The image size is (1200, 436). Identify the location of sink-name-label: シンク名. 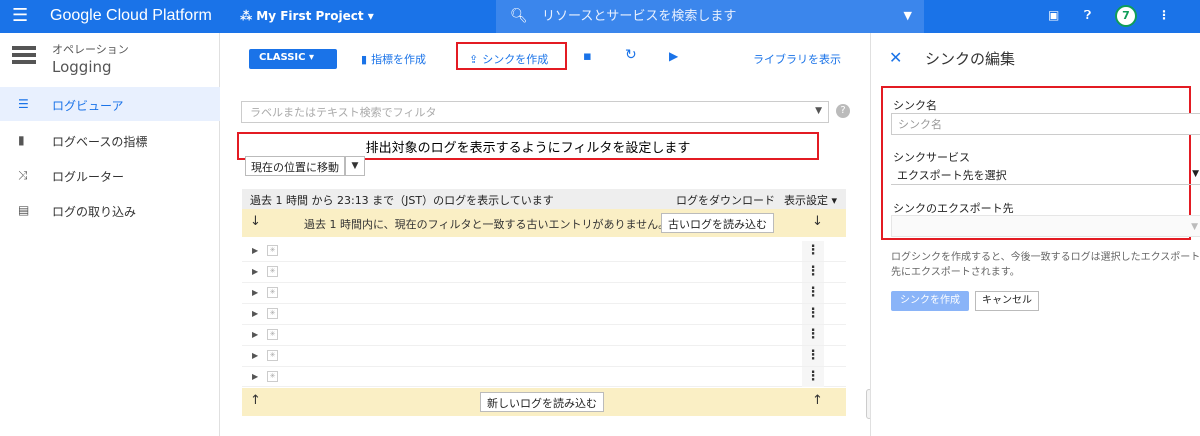
(915, 105).